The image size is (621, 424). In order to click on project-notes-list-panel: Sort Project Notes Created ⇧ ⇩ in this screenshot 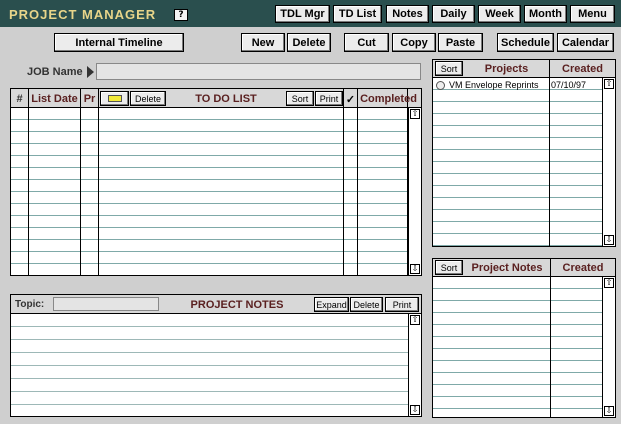, I will do `click(524, 338)`.